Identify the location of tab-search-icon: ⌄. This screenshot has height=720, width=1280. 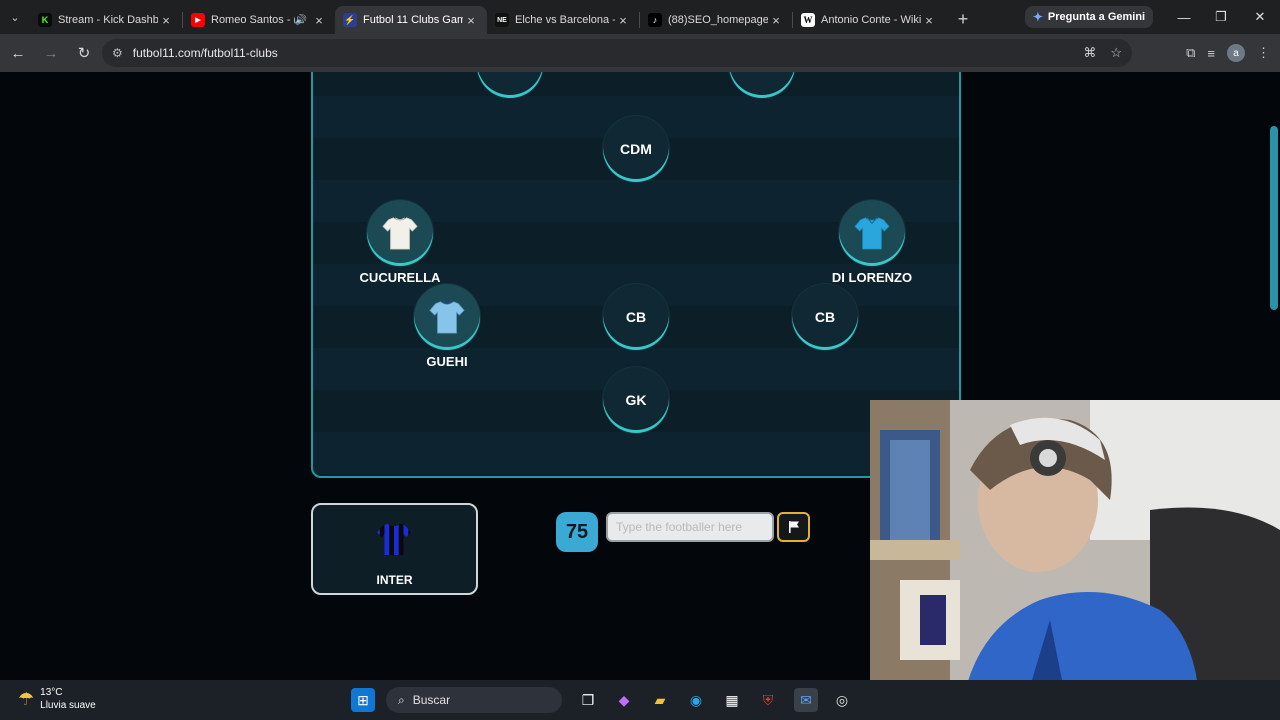
(15, 17).